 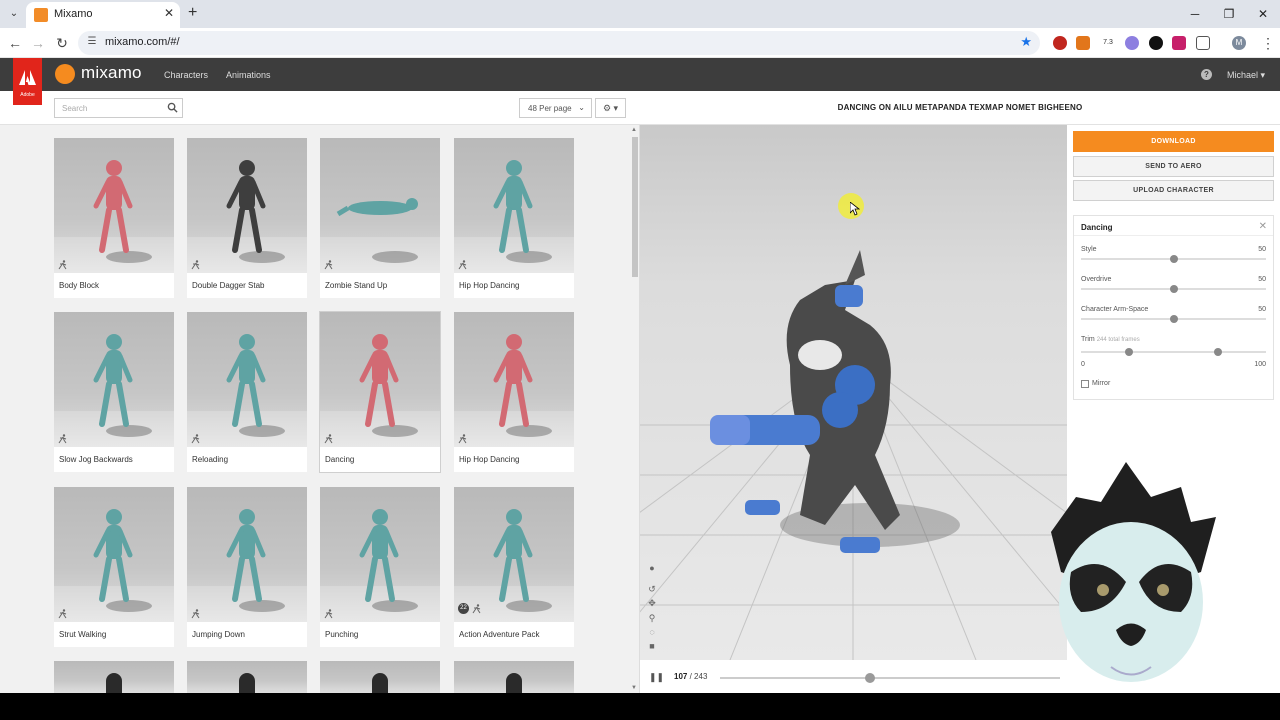 I want to click on nav-animations: Animations, so click(x=248, y=75).